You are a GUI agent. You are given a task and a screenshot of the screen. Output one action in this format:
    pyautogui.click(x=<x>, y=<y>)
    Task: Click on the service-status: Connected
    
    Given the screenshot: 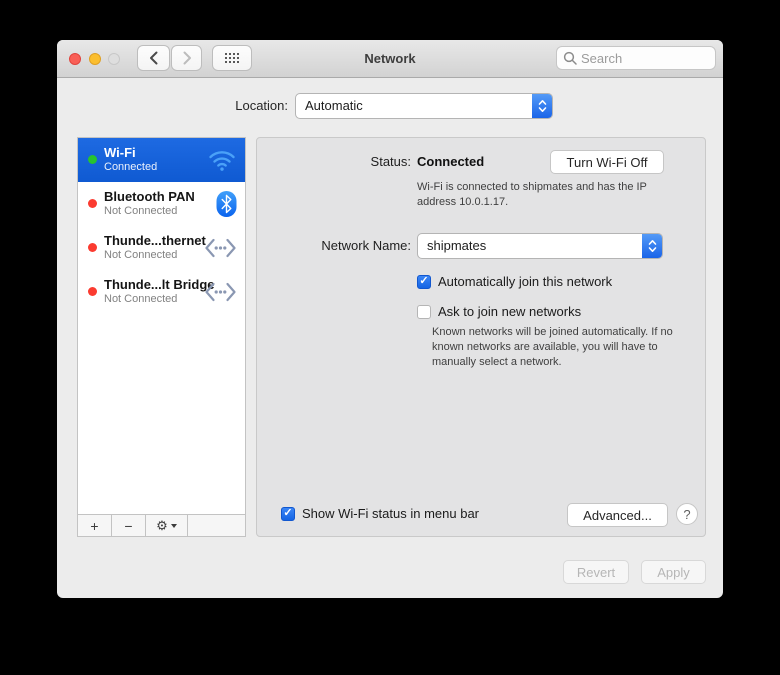 What is the action you would take?
    pyautogui.click(x=131, y=167)
    